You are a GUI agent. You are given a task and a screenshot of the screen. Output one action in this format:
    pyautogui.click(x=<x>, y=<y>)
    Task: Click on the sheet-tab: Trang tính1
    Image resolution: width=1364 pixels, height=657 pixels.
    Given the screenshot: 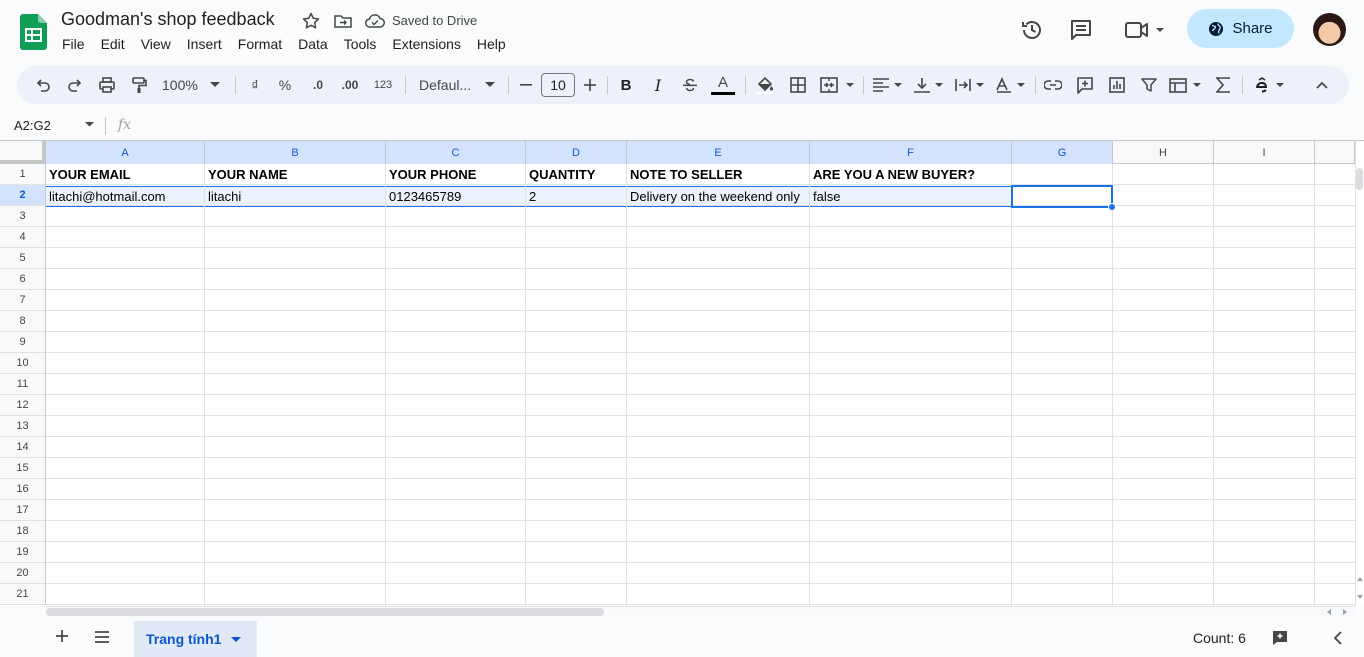 What is the action you would take?
    pyautogui.click(x=195, y=639)
    